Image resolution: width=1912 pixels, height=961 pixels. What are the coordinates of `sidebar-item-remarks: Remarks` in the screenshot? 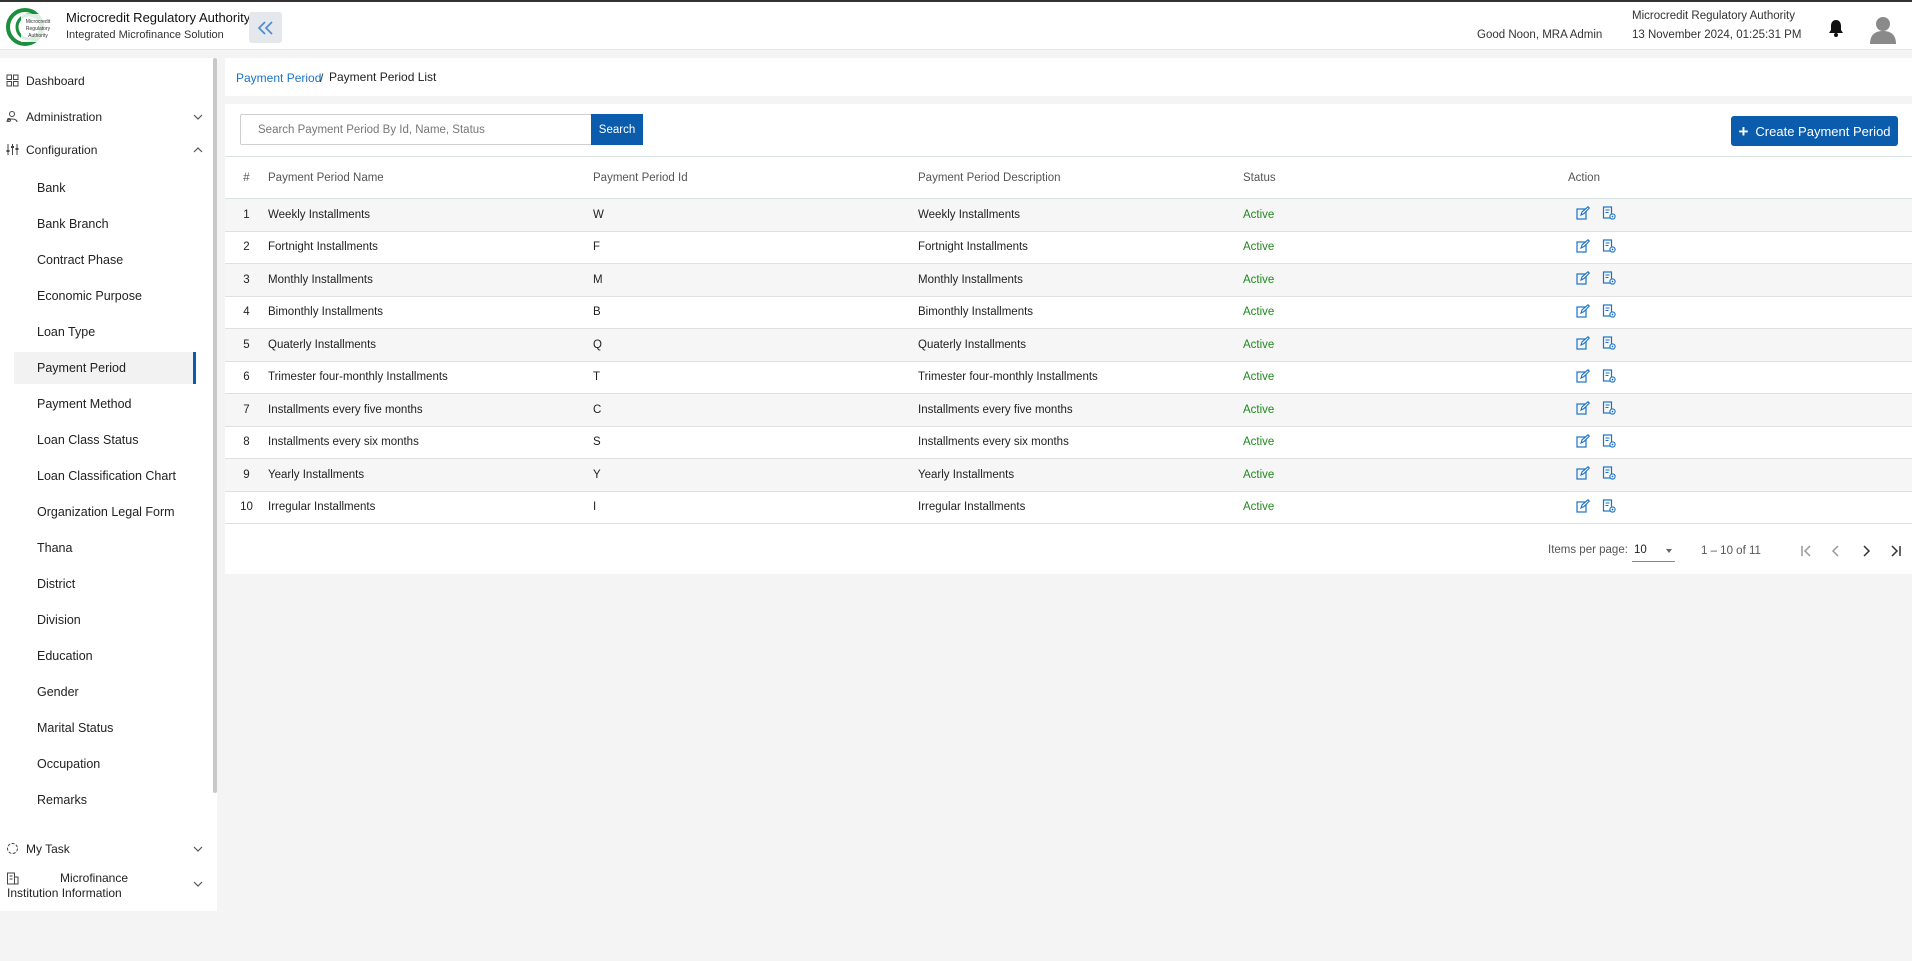 It's located at (105, 800).